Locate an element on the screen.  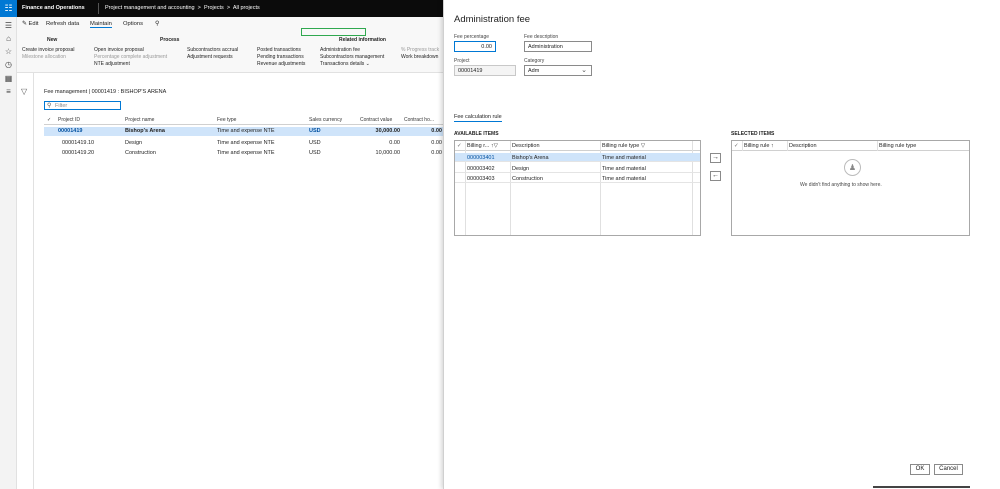
open-invoice-proposal-button: Open invoice proposal is located at coordinates (119, 50).